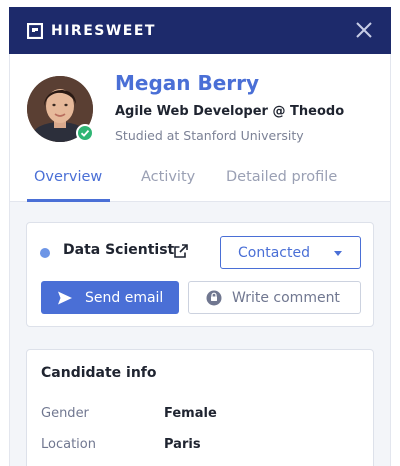 The image size is (400, 466). What do you see at coordinates (274, 252) in the screenshot?
I see `status-value: Contacted` at bounding box center [274, 252].